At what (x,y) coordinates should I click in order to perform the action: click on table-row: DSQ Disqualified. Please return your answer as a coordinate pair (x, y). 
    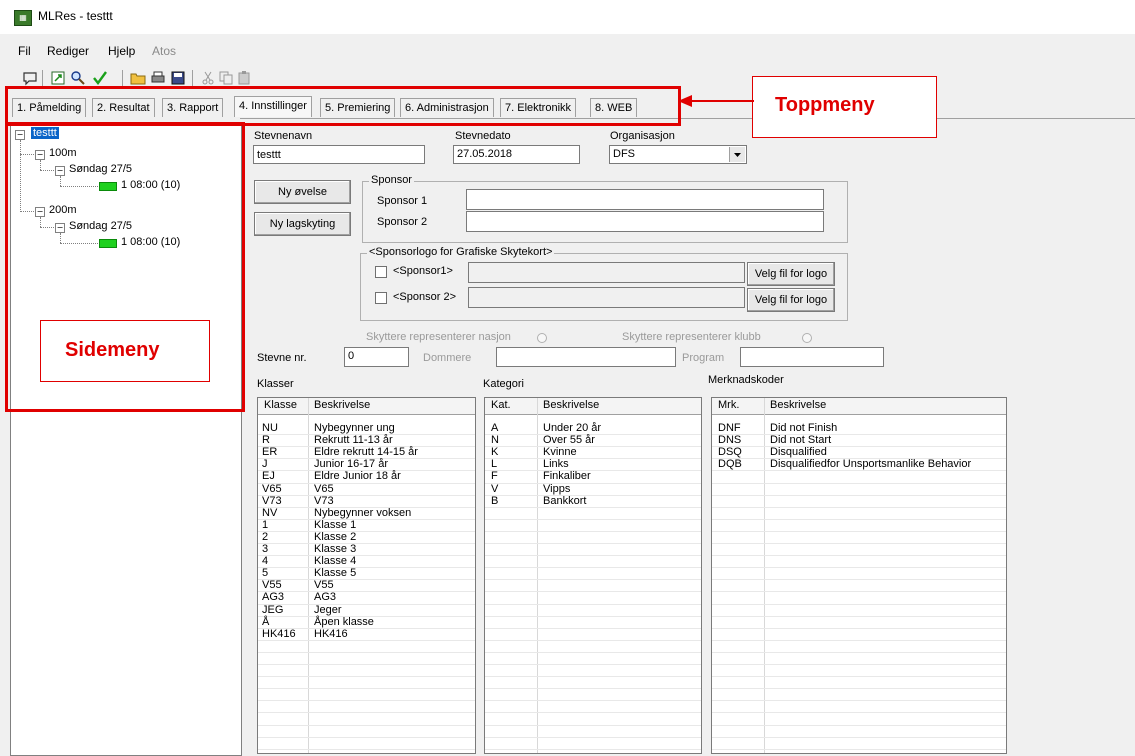
    Looking at the image, I should click on (859, 452).